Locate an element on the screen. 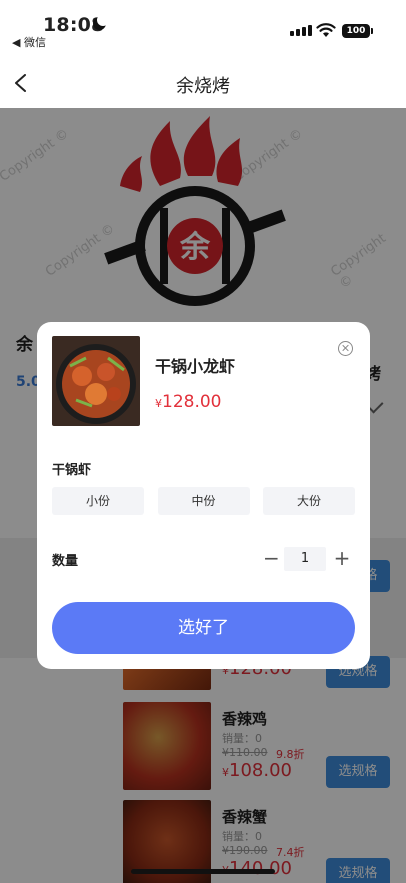 The height and width of the screenshot is (883, 406). quantity-label: 数量 is located at coordinates (65, 561).